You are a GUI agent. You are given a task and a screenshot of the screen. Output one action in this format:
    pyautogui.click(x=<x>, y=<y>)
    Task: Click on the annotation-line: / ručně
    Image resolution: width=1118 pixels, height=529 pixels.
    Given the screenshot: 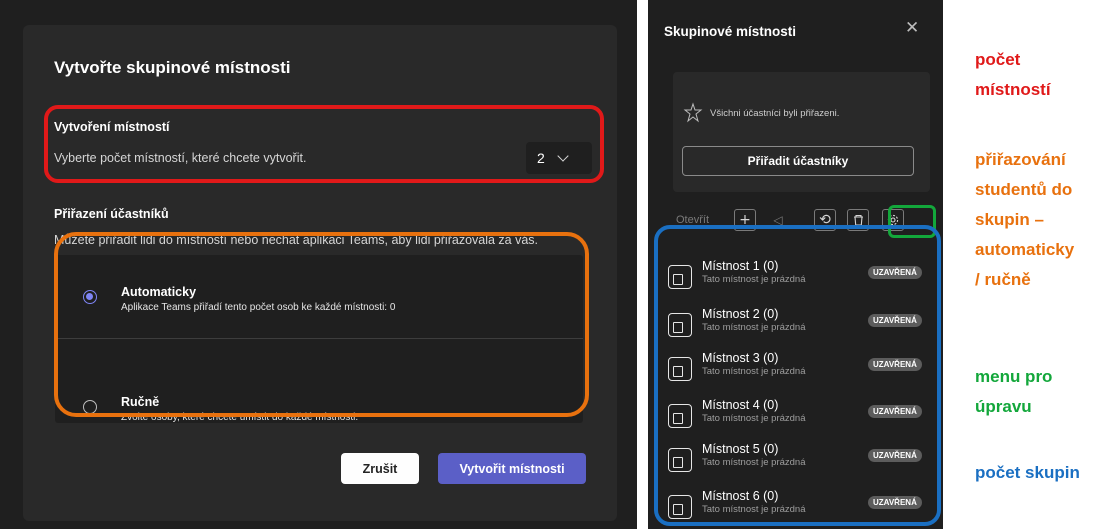 What is the action you would take?
    pyautogui.click(x=1003, y=279)
    